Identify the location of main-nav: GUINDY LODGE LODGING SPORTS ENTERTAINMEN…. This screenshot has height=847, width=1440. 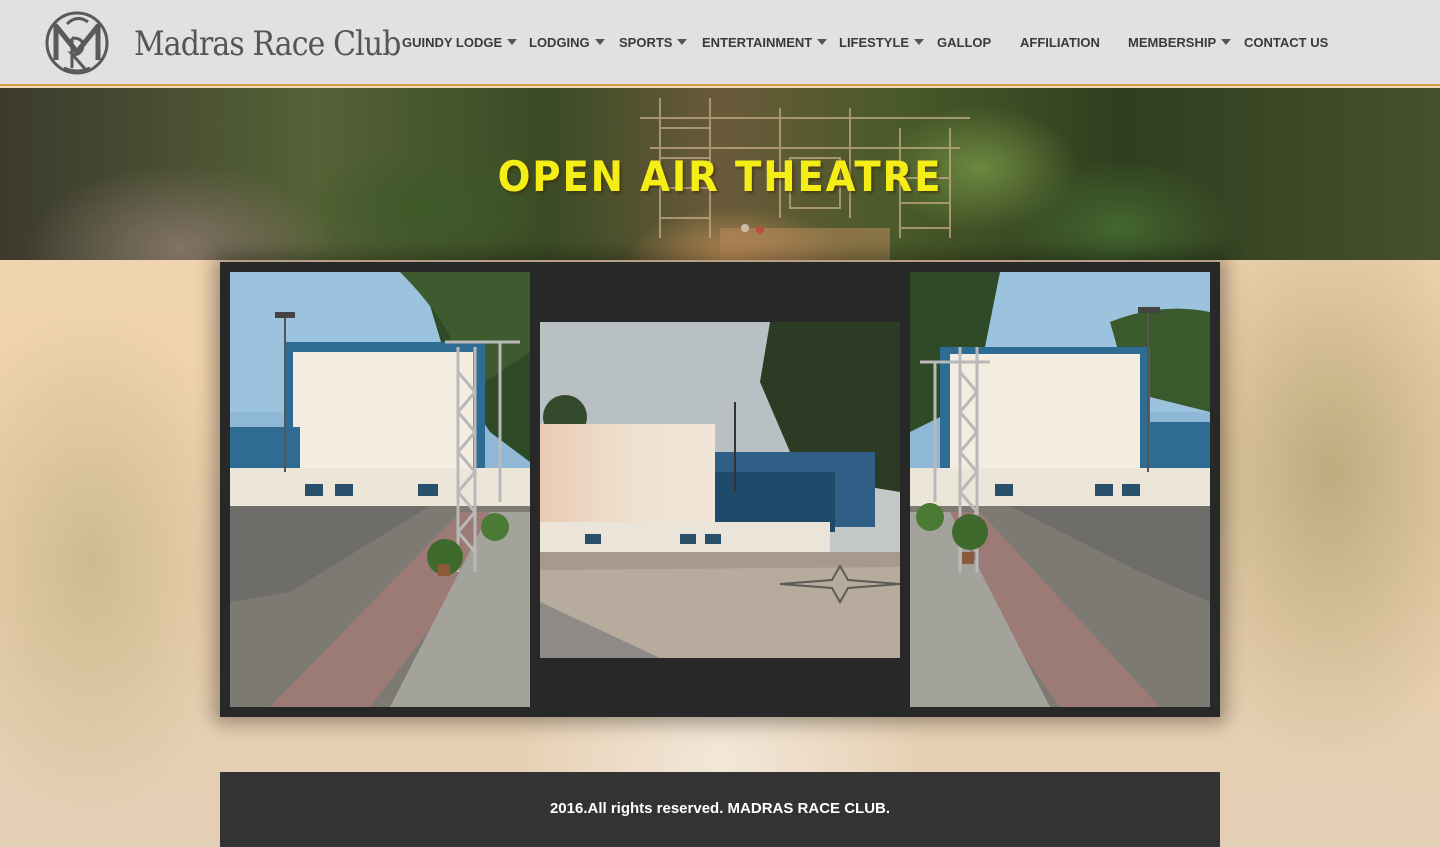
(720, 43).